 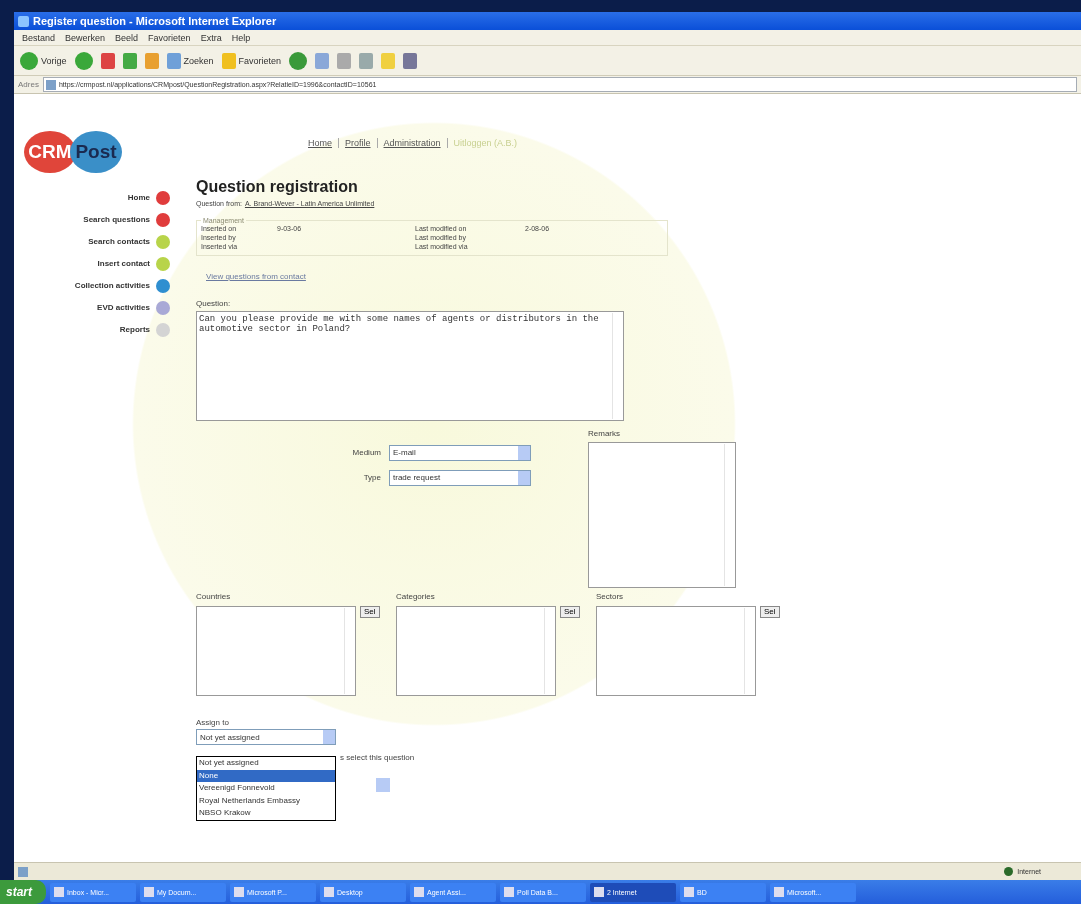 What do you see at coordinates (416, 596) in the screenshot?
I see `list-label: Categories` at bounding box center [416, 596].